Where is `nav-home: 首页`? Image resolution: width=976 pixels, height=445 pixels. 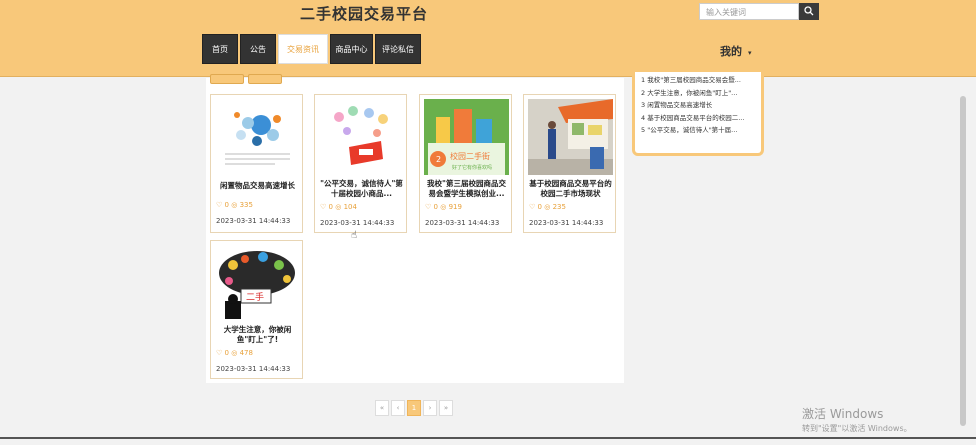 nav-home: 首页 is located at coordinates (220, 49).